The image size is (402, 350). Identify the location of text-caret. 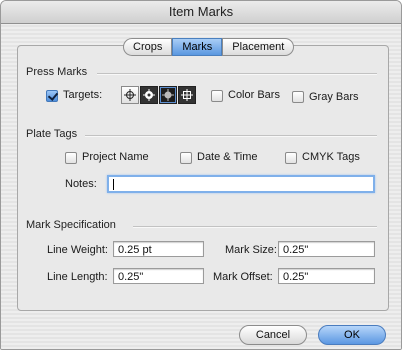
(113, 184).